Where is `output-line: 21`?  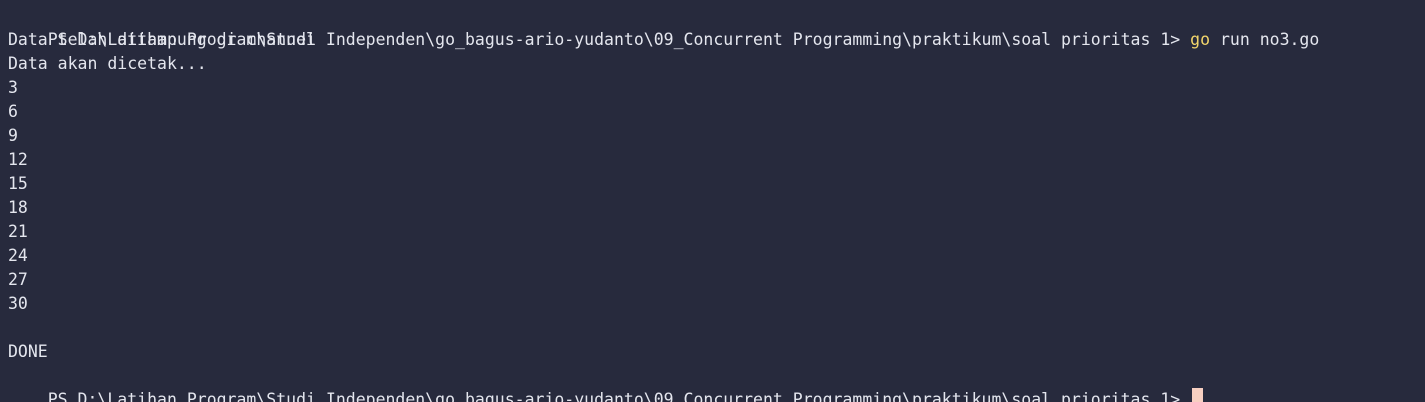 output-line: 21 is located at coordinates (18, 231).